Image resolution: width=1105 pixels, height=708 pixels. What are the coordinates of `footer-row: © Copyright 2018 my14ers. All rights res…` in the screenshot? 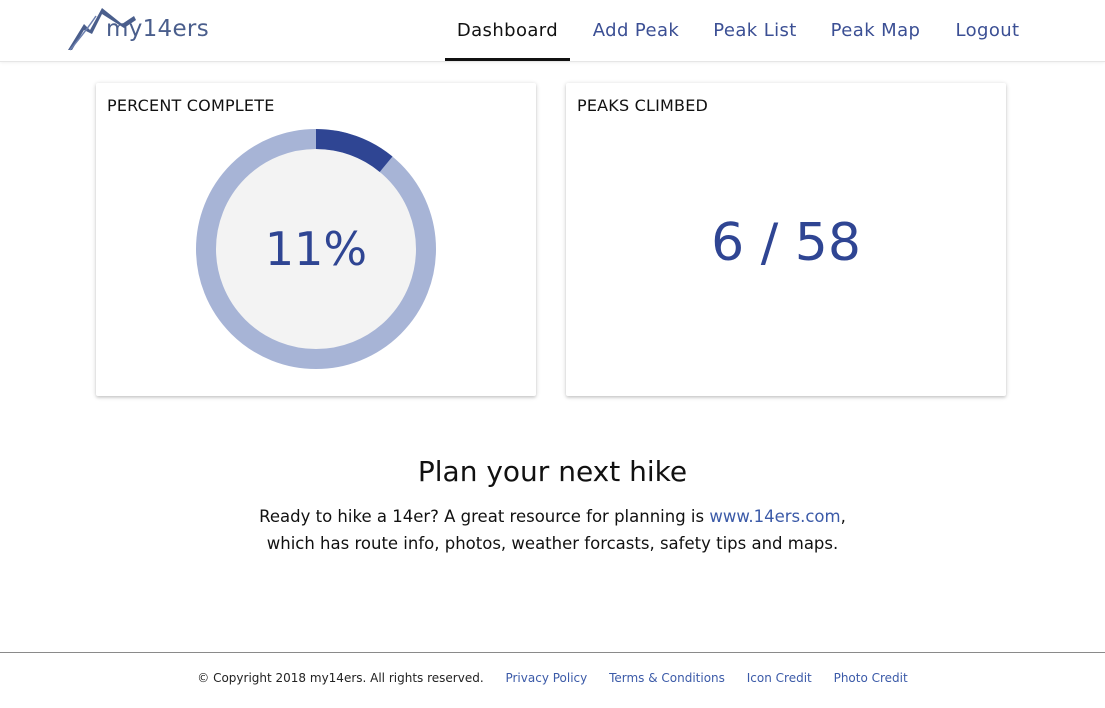 It's located at (552, 678).